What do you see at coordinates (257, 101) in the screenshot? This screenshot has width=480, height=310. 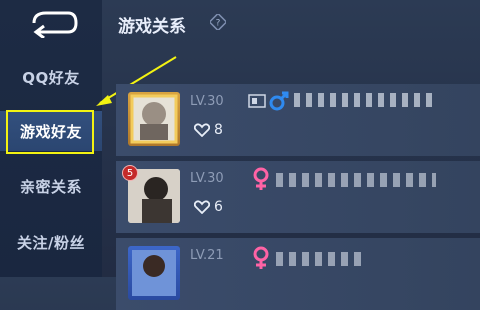 I see `id-card-icon` at bounding box center [257, 101].